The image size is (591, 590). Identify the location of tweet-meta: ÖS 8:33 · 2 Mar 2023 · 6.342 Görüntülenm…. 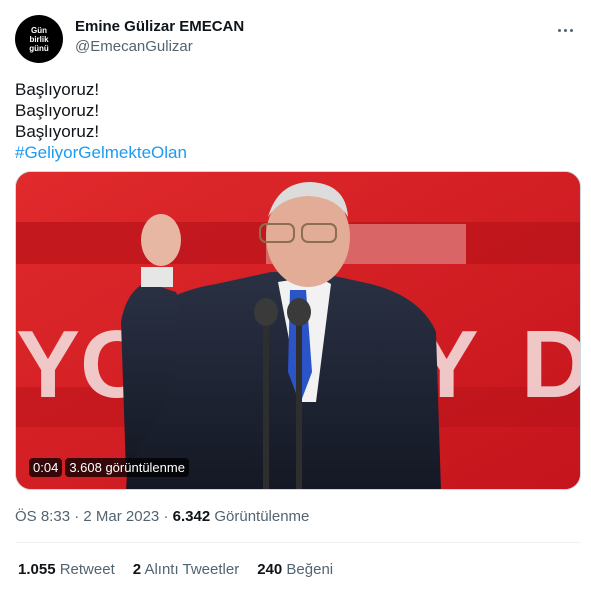
(162, 517).